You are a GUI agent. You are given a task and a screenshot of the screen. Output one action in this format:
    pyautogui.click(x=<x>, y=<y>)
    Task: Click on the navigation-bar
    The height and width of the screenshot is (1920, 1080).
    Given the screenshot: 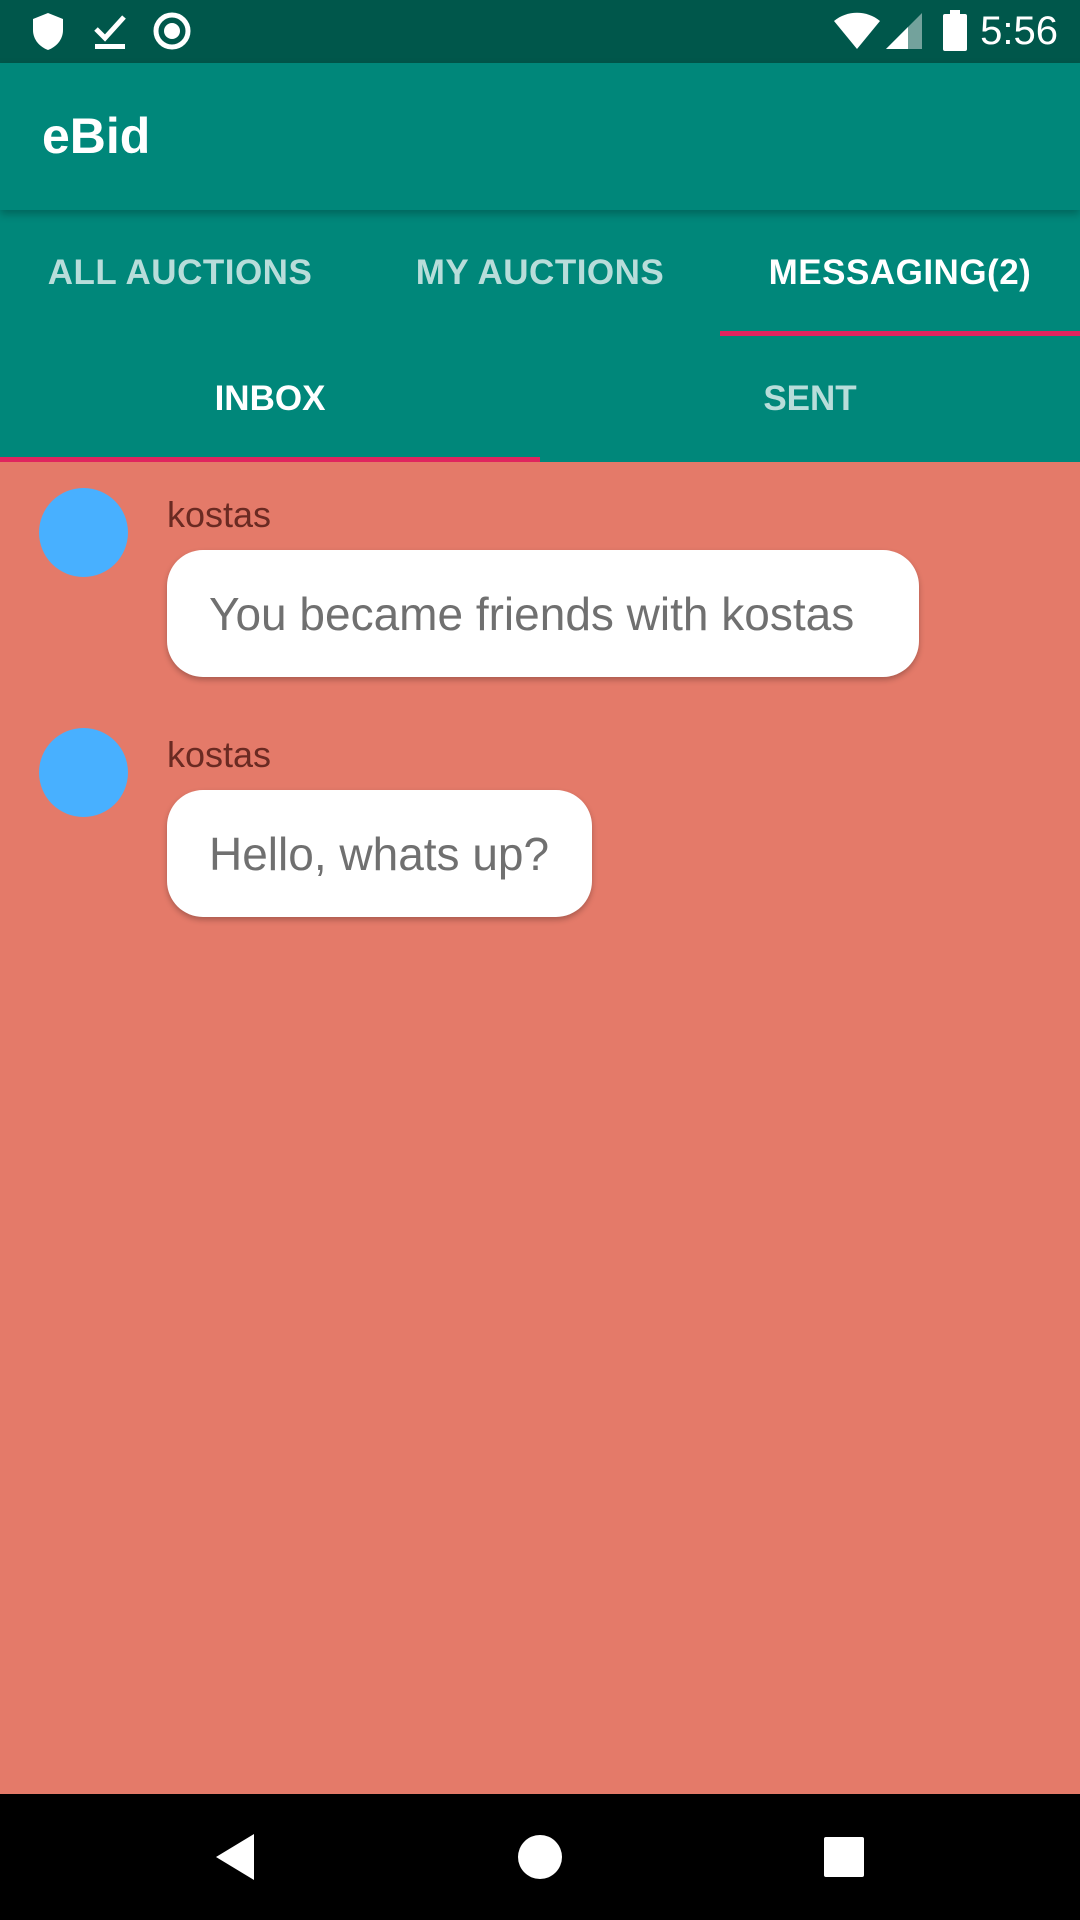 What is the action you would take?
    pyautogui.click(x=540, y=1857)
    